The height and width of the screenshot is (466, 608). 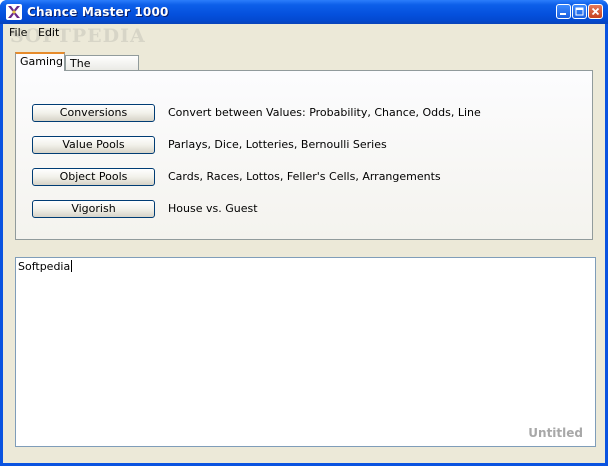 I want to click on maximize-button, so click(x=579, y=11).